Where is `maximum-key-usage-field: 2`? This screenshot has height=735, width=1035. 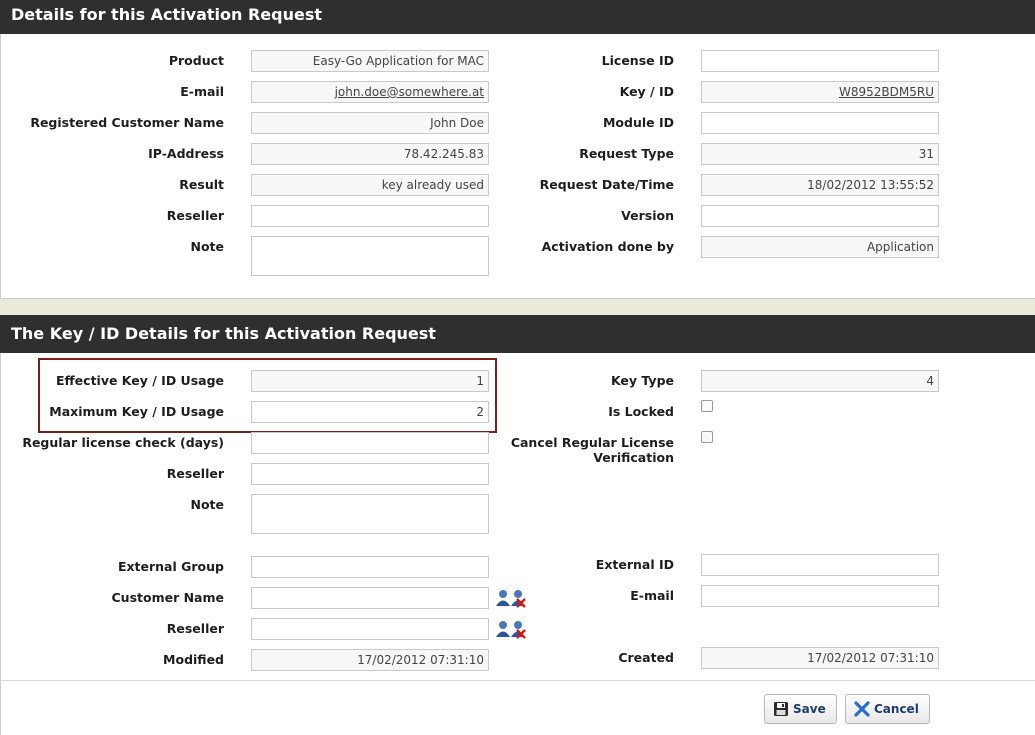 maximum-key-usage-field: 2 is located at coordinates (370, 412).